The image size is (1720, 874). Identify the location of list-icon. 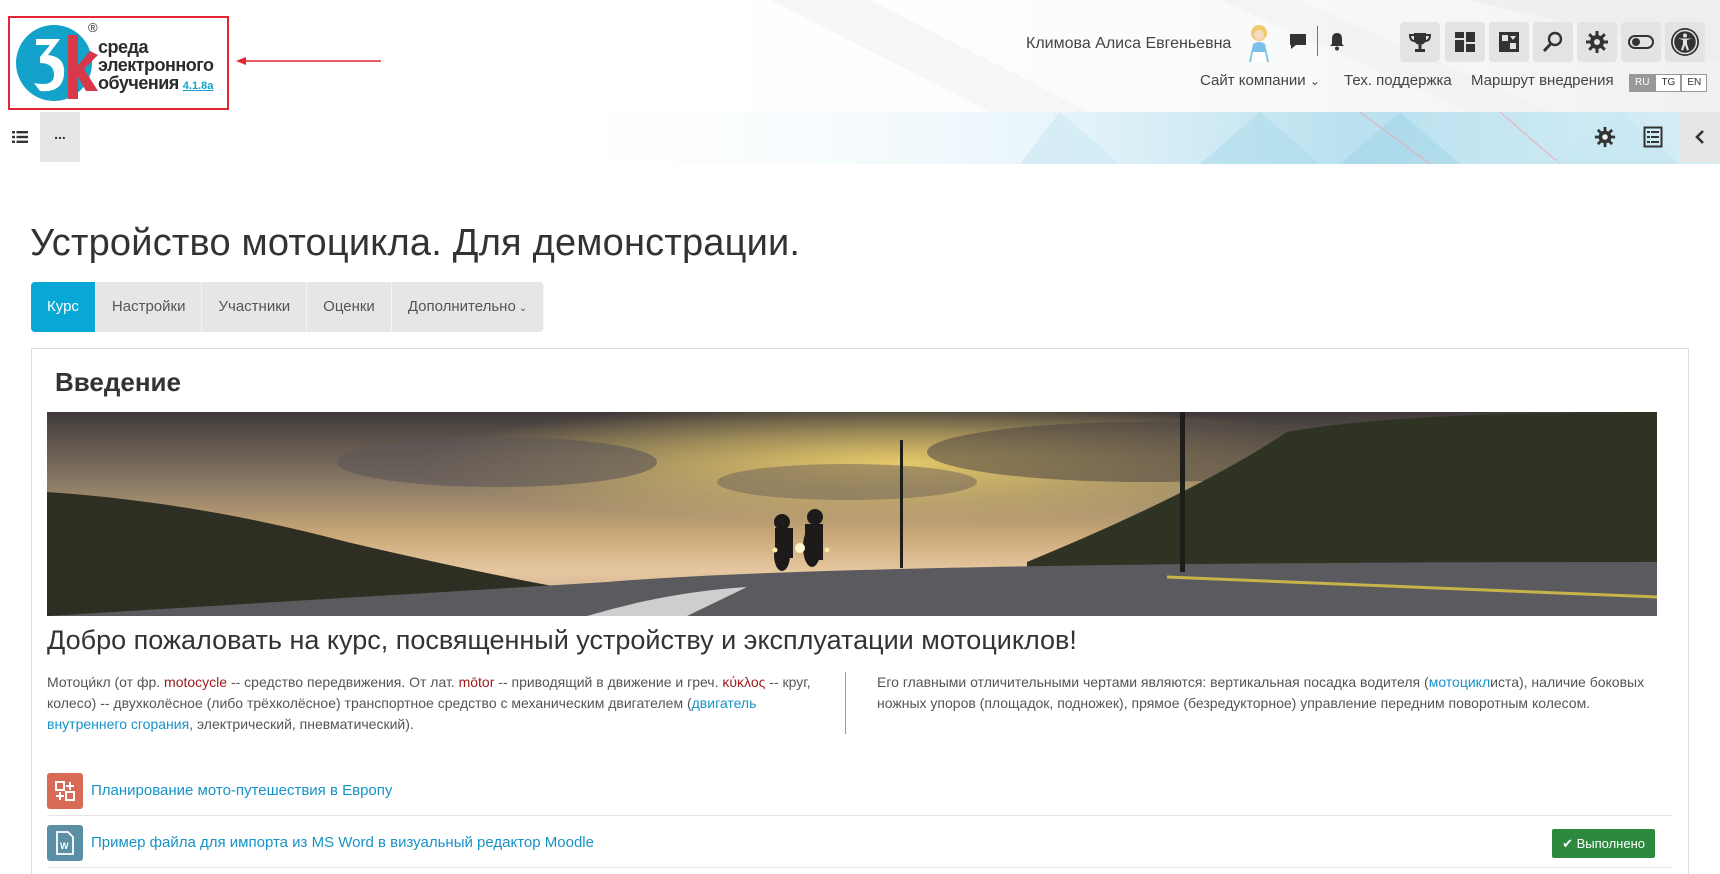
(20, 137).